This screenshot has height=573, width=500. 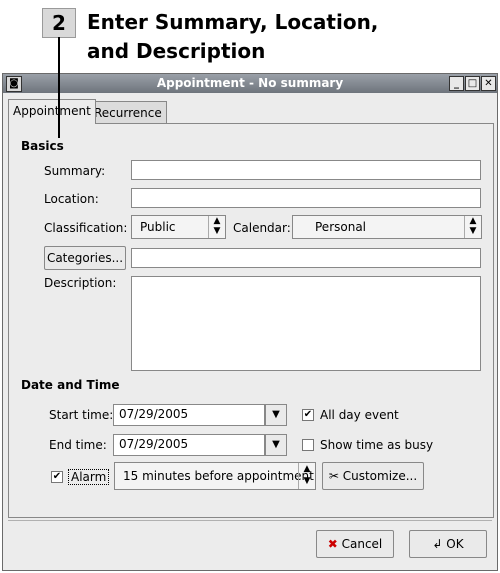 I want to click on ok-button: ↲ OK, so click(x=448, y=544).